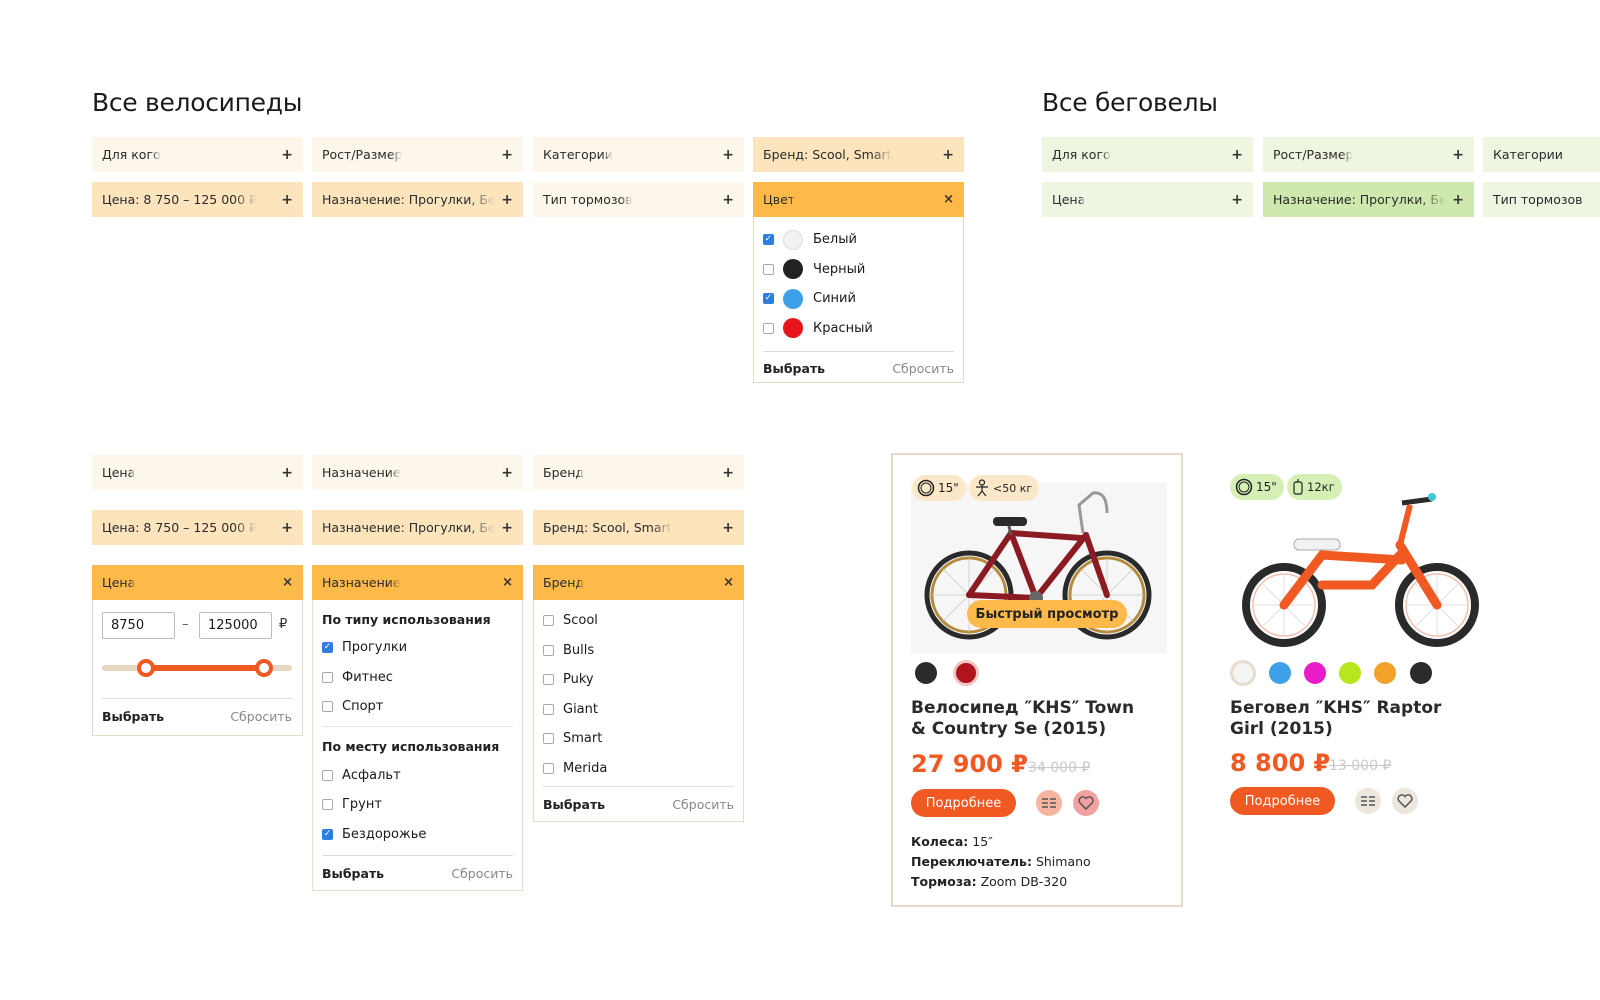  I want to click on filter-color-open: Цвет ×, so click(858, 199).